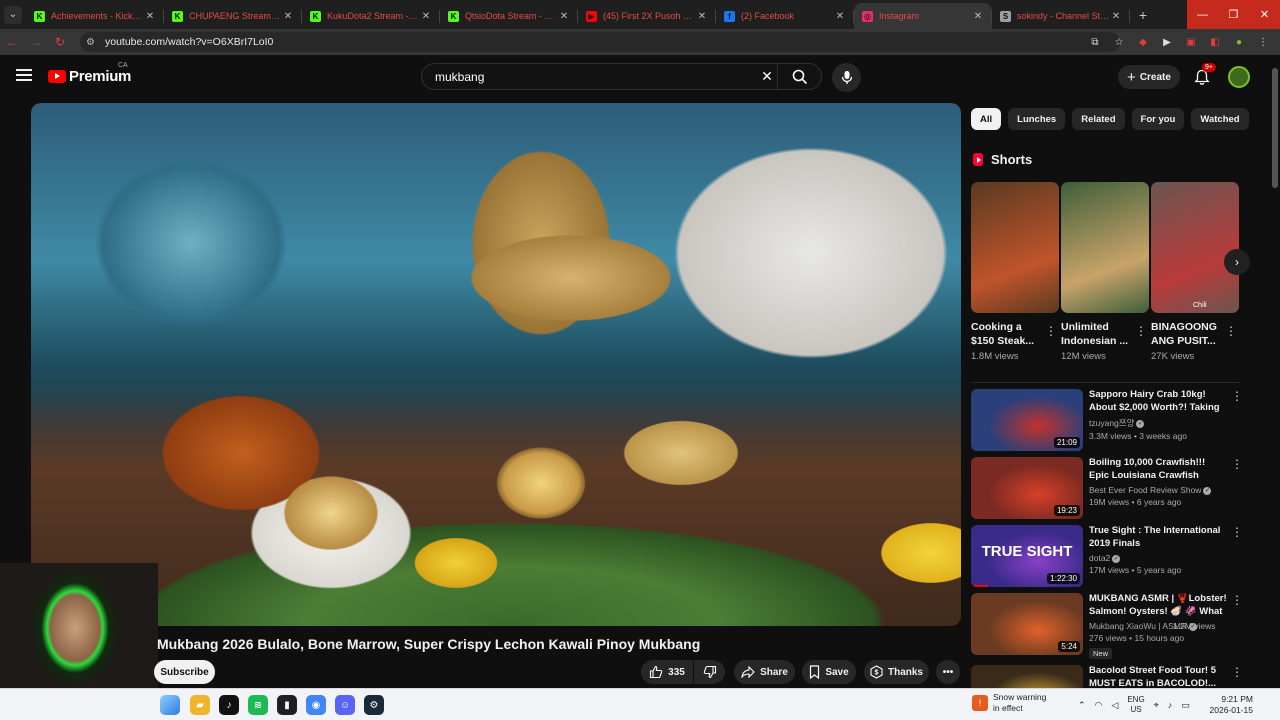  Describe the element at coordinates (12, 42) in the screenshot. I see `back-button: ←` at that location.